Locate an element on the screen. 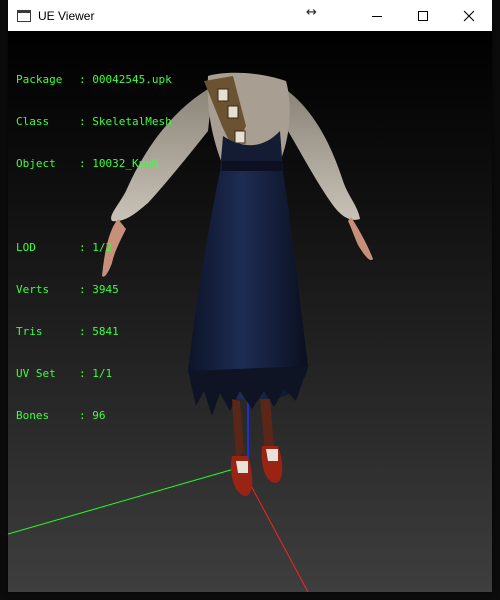  object-label: Object is located at coordinates (36, 163).